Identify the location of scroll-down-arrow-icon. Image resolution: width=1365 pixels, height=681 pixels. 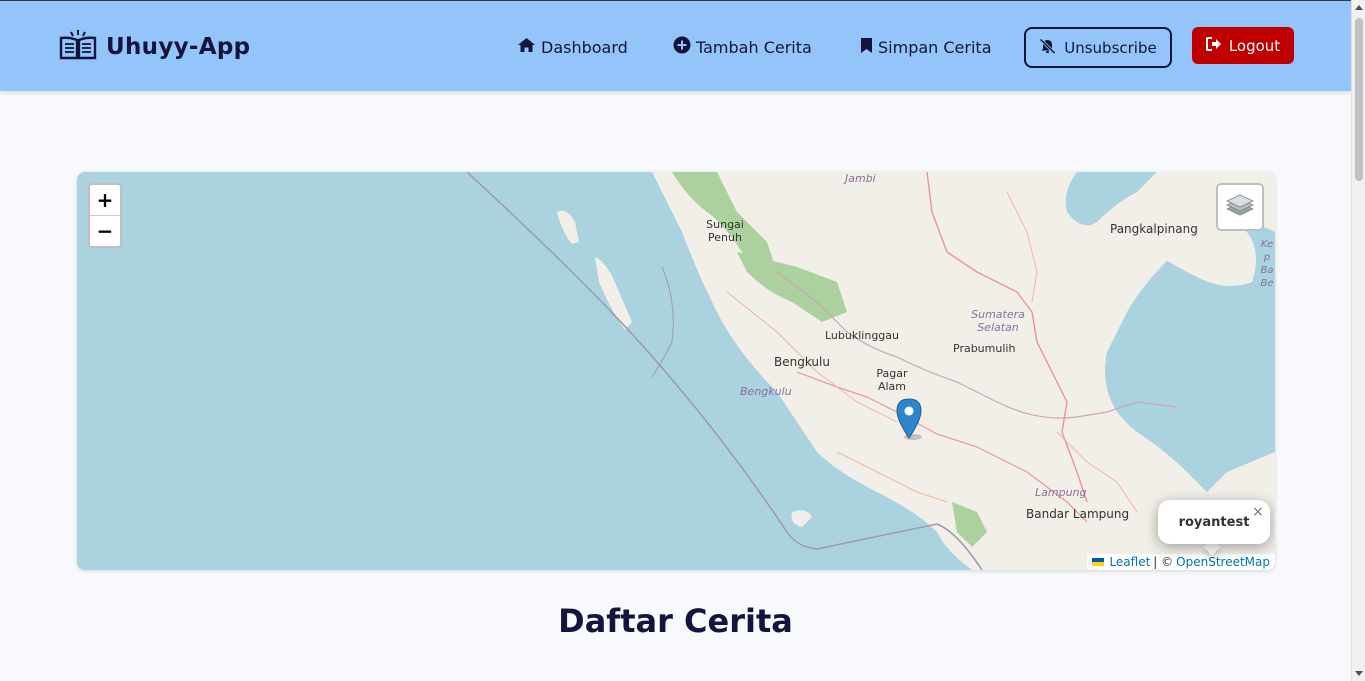
(1359, 673).